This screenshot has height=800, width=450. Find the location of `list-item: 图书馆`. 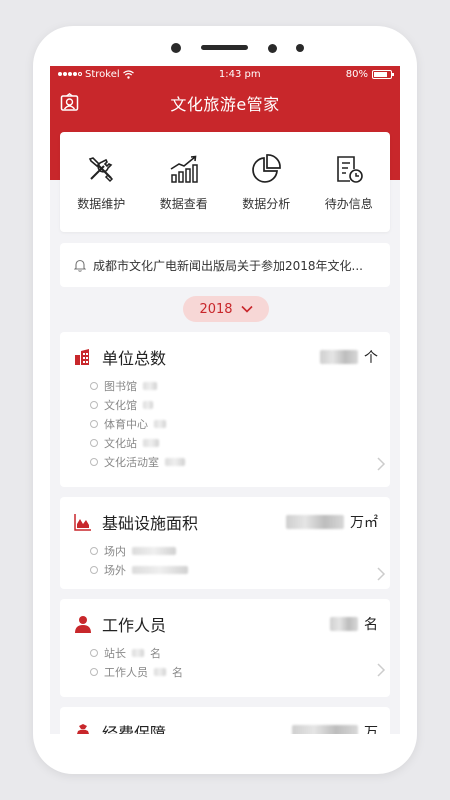

list-item: 图书馆 is located at coordinates (234, 385).